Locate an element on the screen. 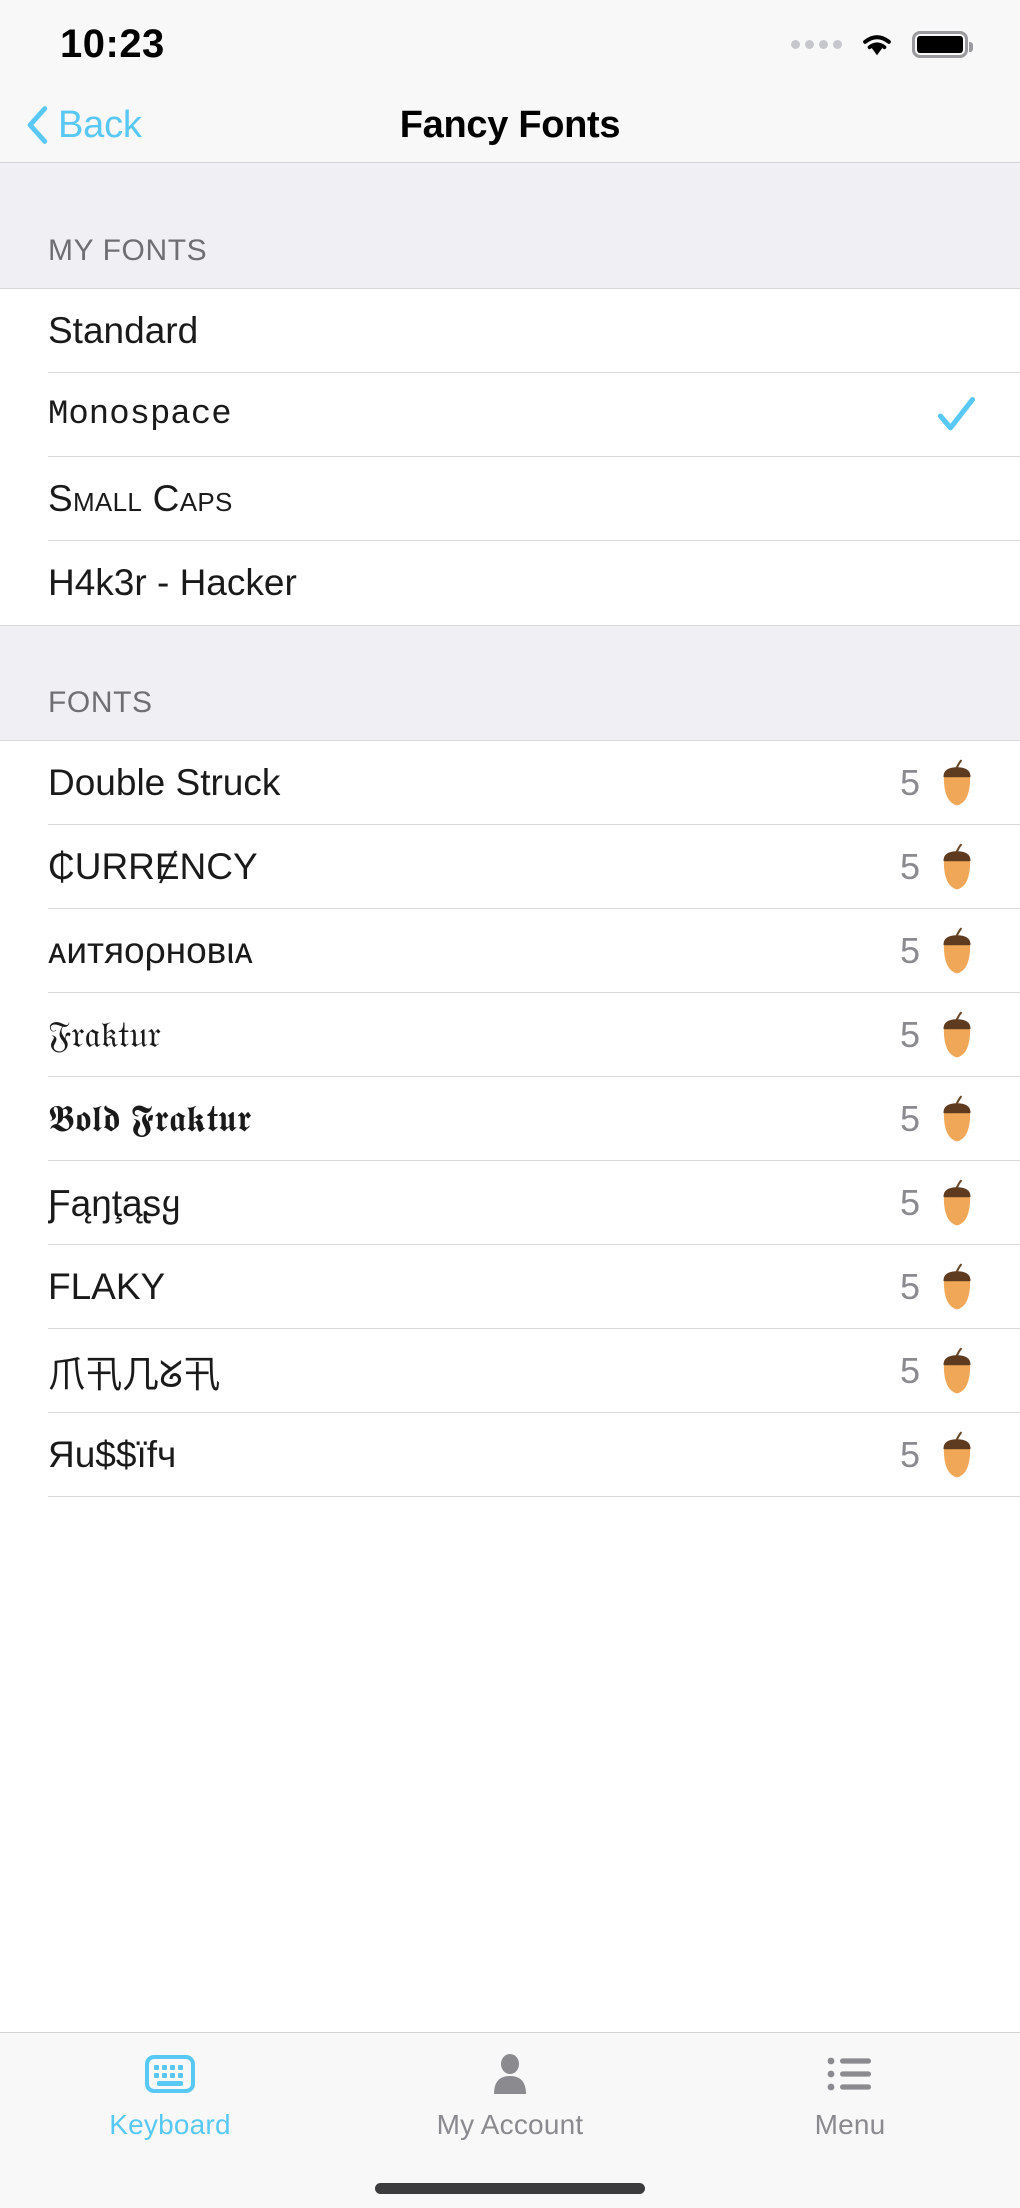 This screenshot has width=1020, height=2208. font-row-antrophobia: ᴀиᴛяᴏρнᴏвιᴀ 5 is located at coordinates (510, 951).